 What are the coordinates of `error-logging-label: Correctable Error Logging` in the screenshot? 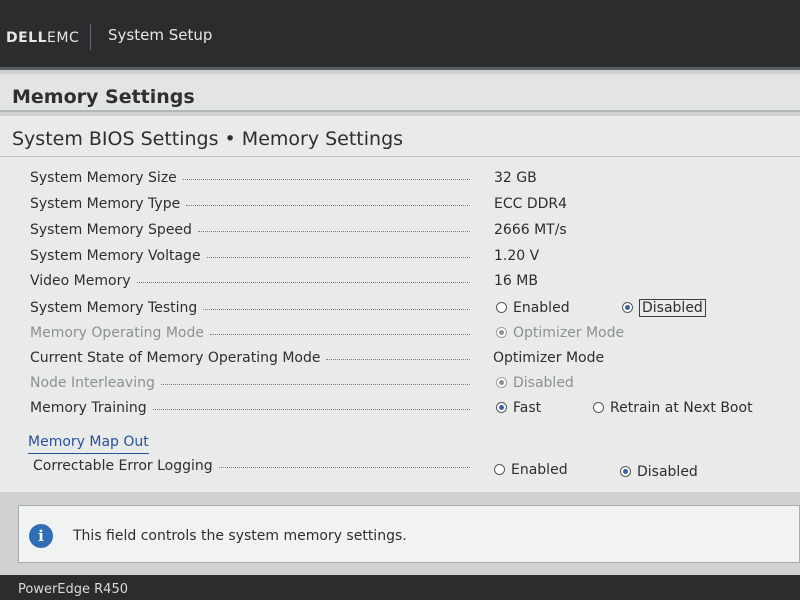 It's located at (123, 466).